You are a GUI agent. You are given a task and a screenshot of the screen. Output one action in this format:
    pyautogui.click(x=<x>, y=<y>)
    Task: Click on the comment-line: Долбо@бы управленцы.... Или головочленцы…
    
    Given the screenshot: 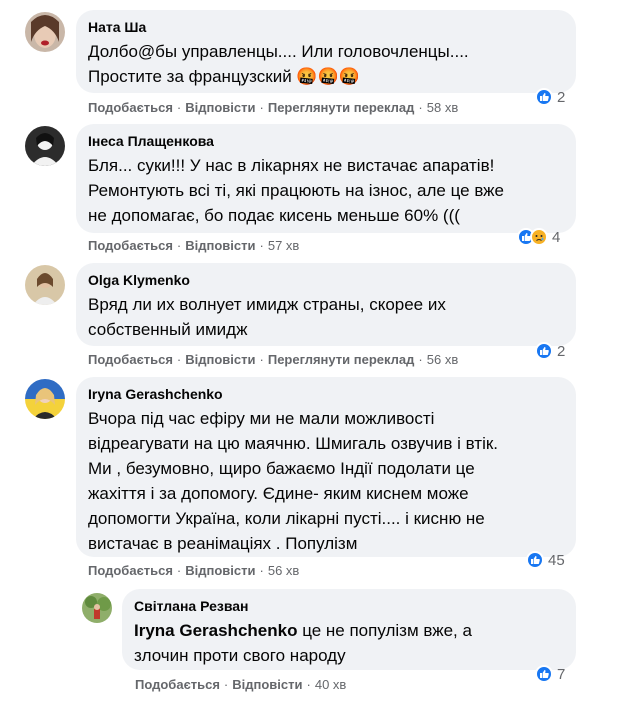 What is the action you would take?
    pyautogui.click(x=278, y=51)
    